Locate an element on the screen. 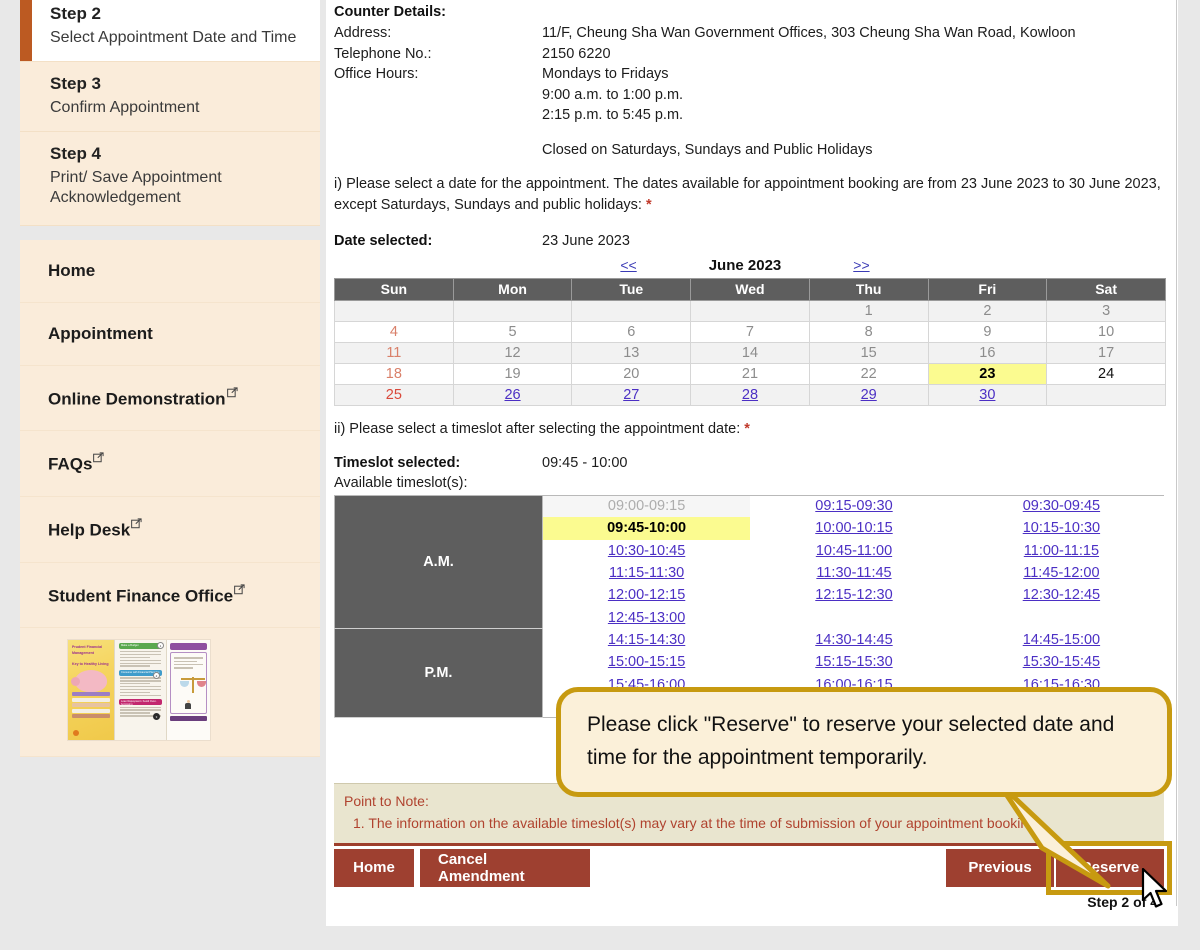 This screenshot has width=1200, height=950. timeslot-link: 11:15-11:30 is located at coordinates (646, 573).